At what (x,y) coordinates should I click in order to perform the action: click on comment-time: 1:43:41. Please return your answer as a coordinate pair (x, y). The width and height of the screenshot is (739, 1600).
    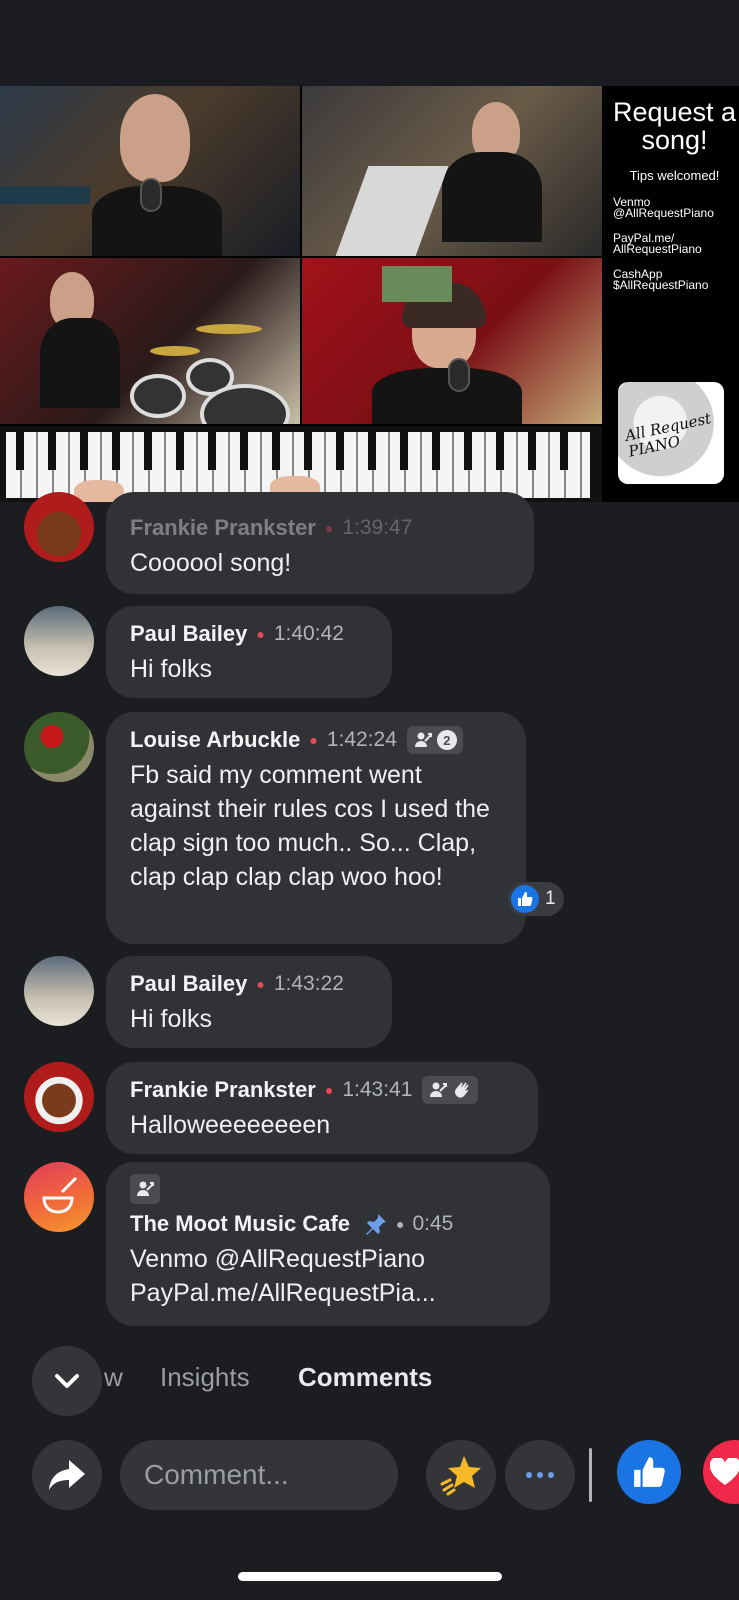
    Looking at the image, I should click on (377, 1089).